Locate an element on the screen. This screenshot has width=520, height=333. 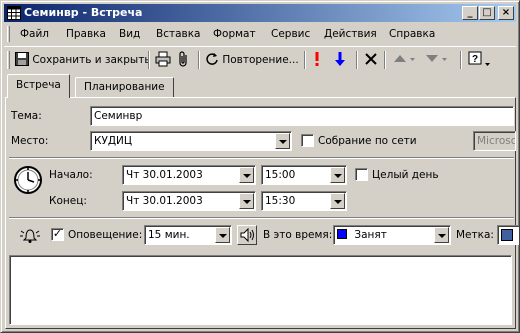
window-title: Семинвр - Встреча is located at coordinates (83, 12).